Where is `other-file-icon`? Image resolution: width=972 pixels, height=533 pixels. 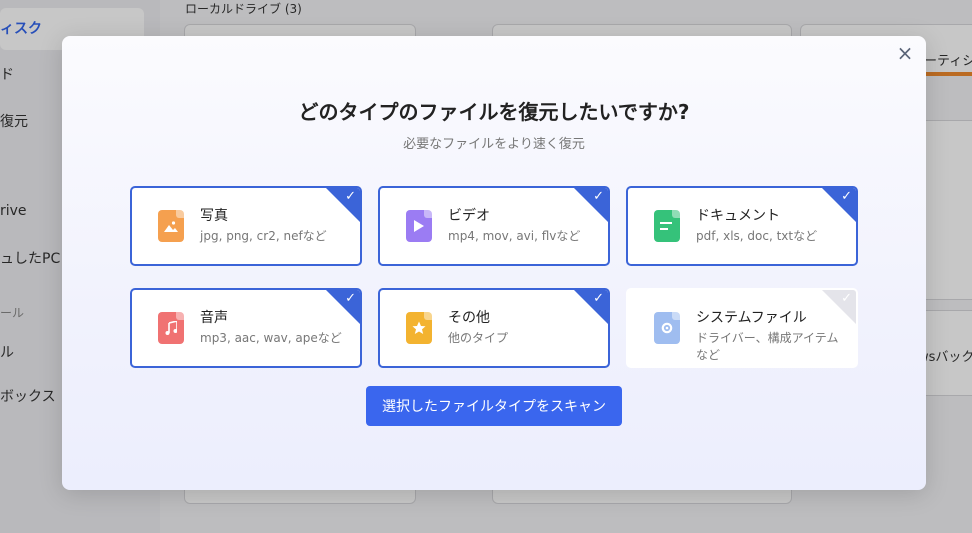
other-file-icon is located at coordinates (419, 328).